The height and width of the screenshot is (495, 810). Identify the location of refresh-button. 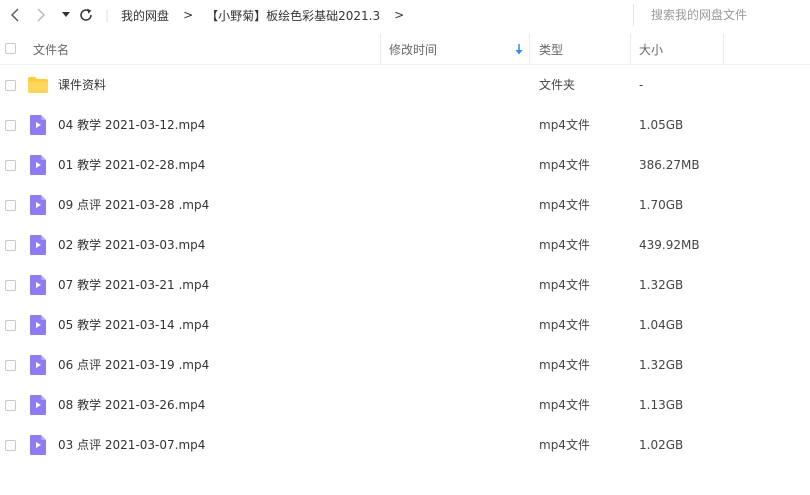
(86, 15).